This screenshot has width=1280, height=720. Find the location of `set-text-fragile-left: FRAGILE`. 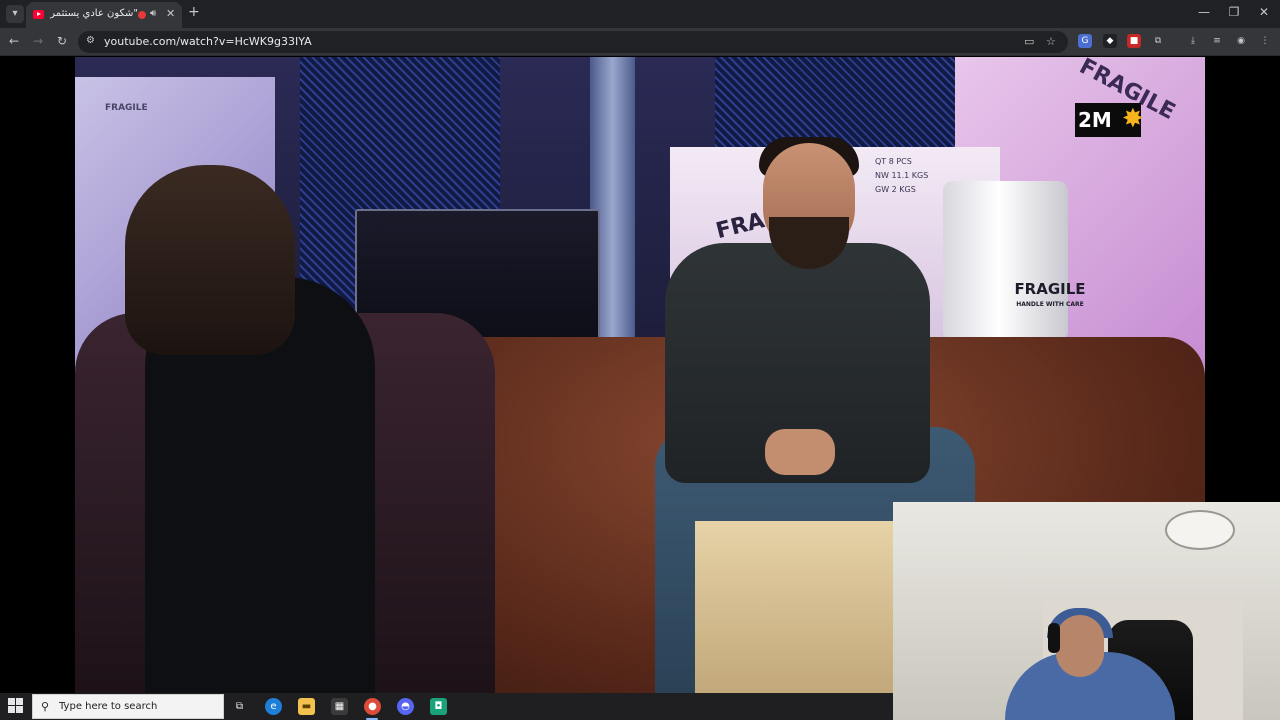

set-text-fragile-left: FRAGILE is located at coordinates (126, 108).